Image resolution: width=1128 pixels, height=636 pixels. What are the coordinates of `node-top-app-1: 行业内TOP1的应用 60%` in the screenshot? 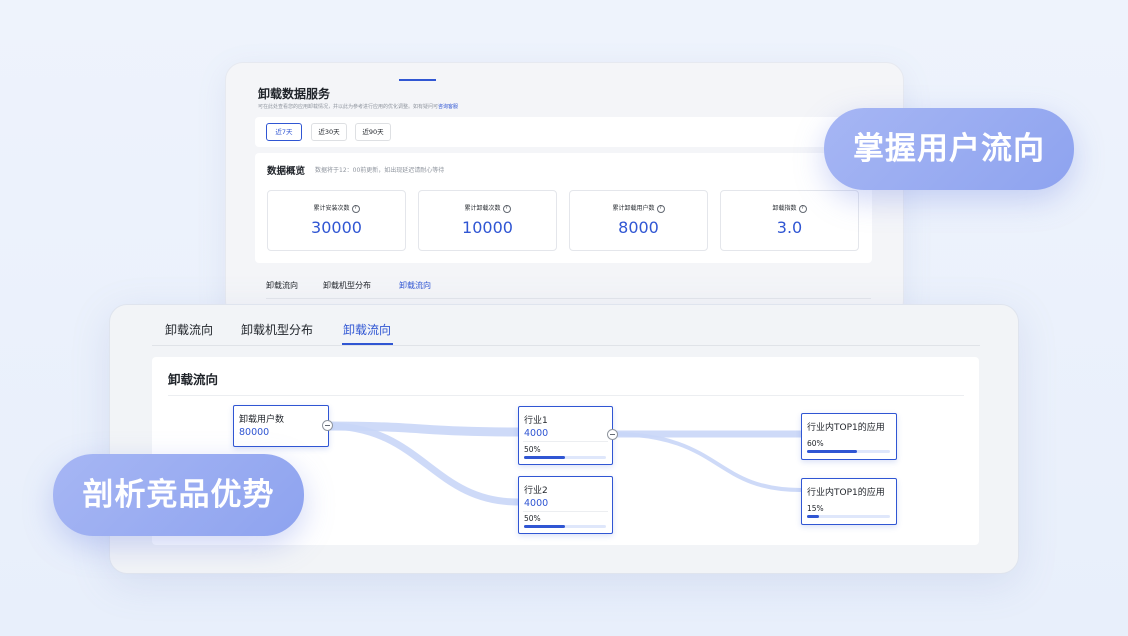 It's located at (849, 436).